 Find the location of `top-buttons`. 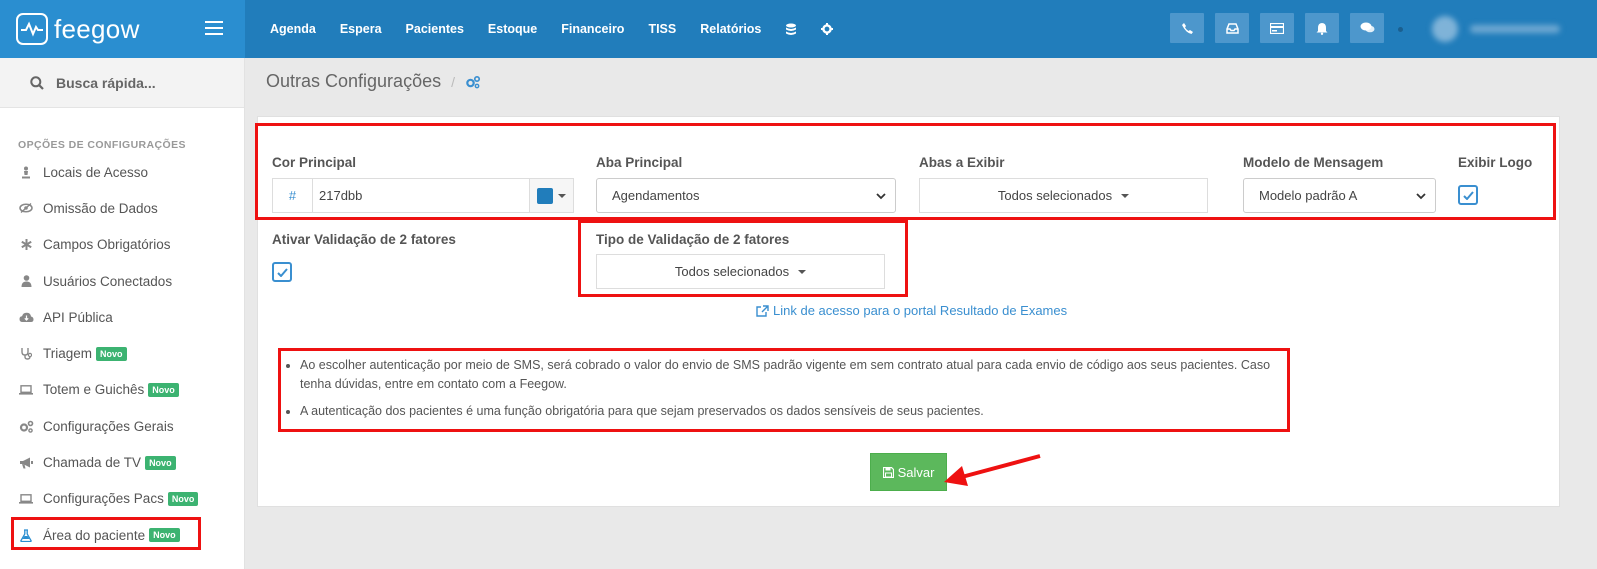

top-buttons is located at coordinates (1282, 28).